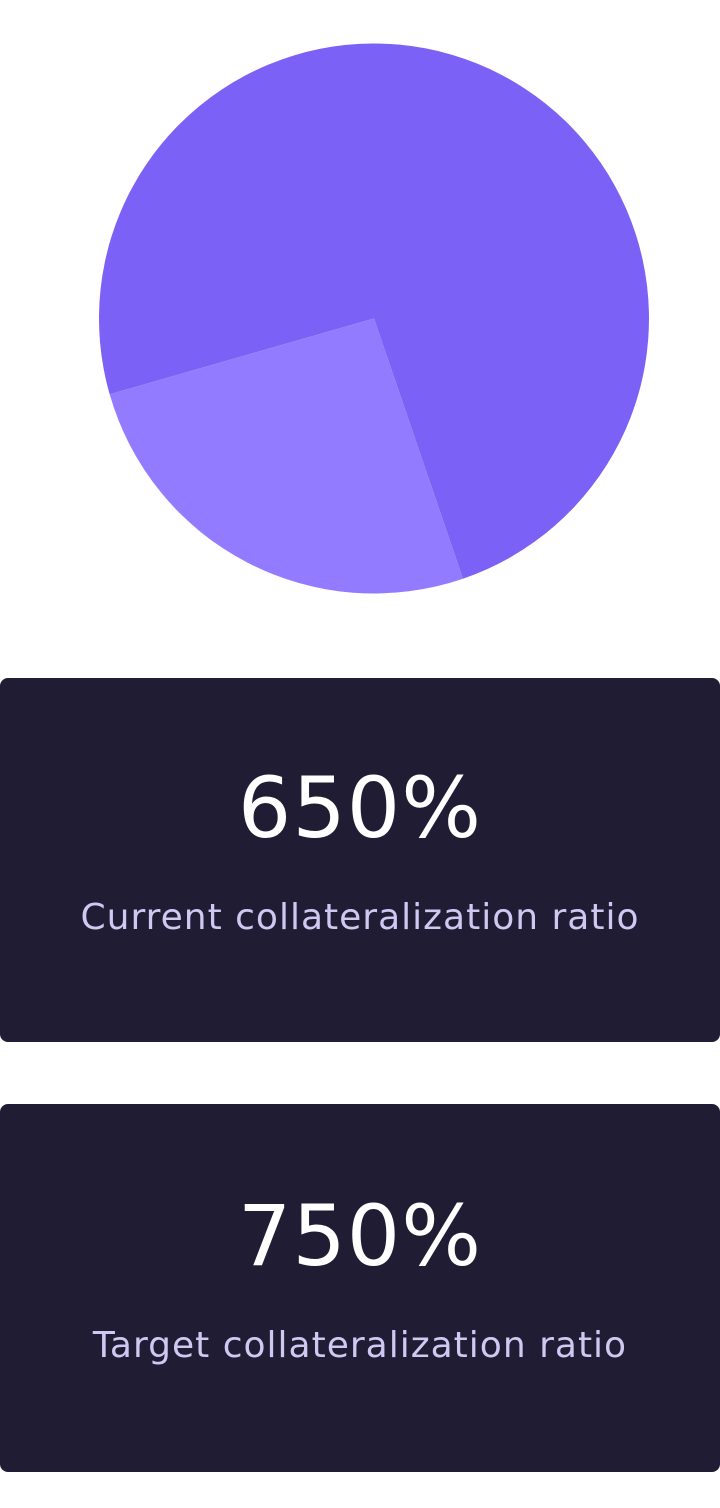 This screenshot has height=1508, width=720. What do you see at coordinates (360, 1236) in the screenshot?
I see `target-collateralization-value: 750%` at bounding box center [360, 1236].